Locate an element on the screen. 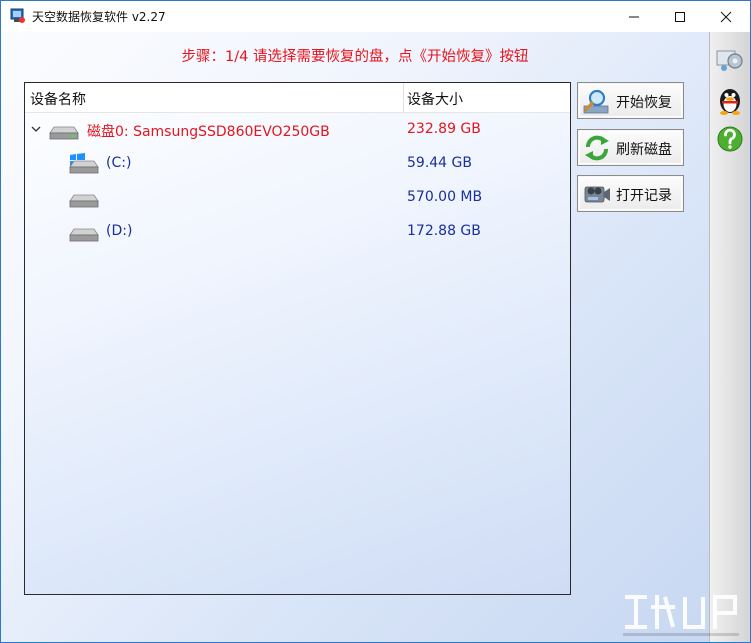 The width and height of the screenshot is (751, 643). maximize-icon is located at coordinates (680, 16).